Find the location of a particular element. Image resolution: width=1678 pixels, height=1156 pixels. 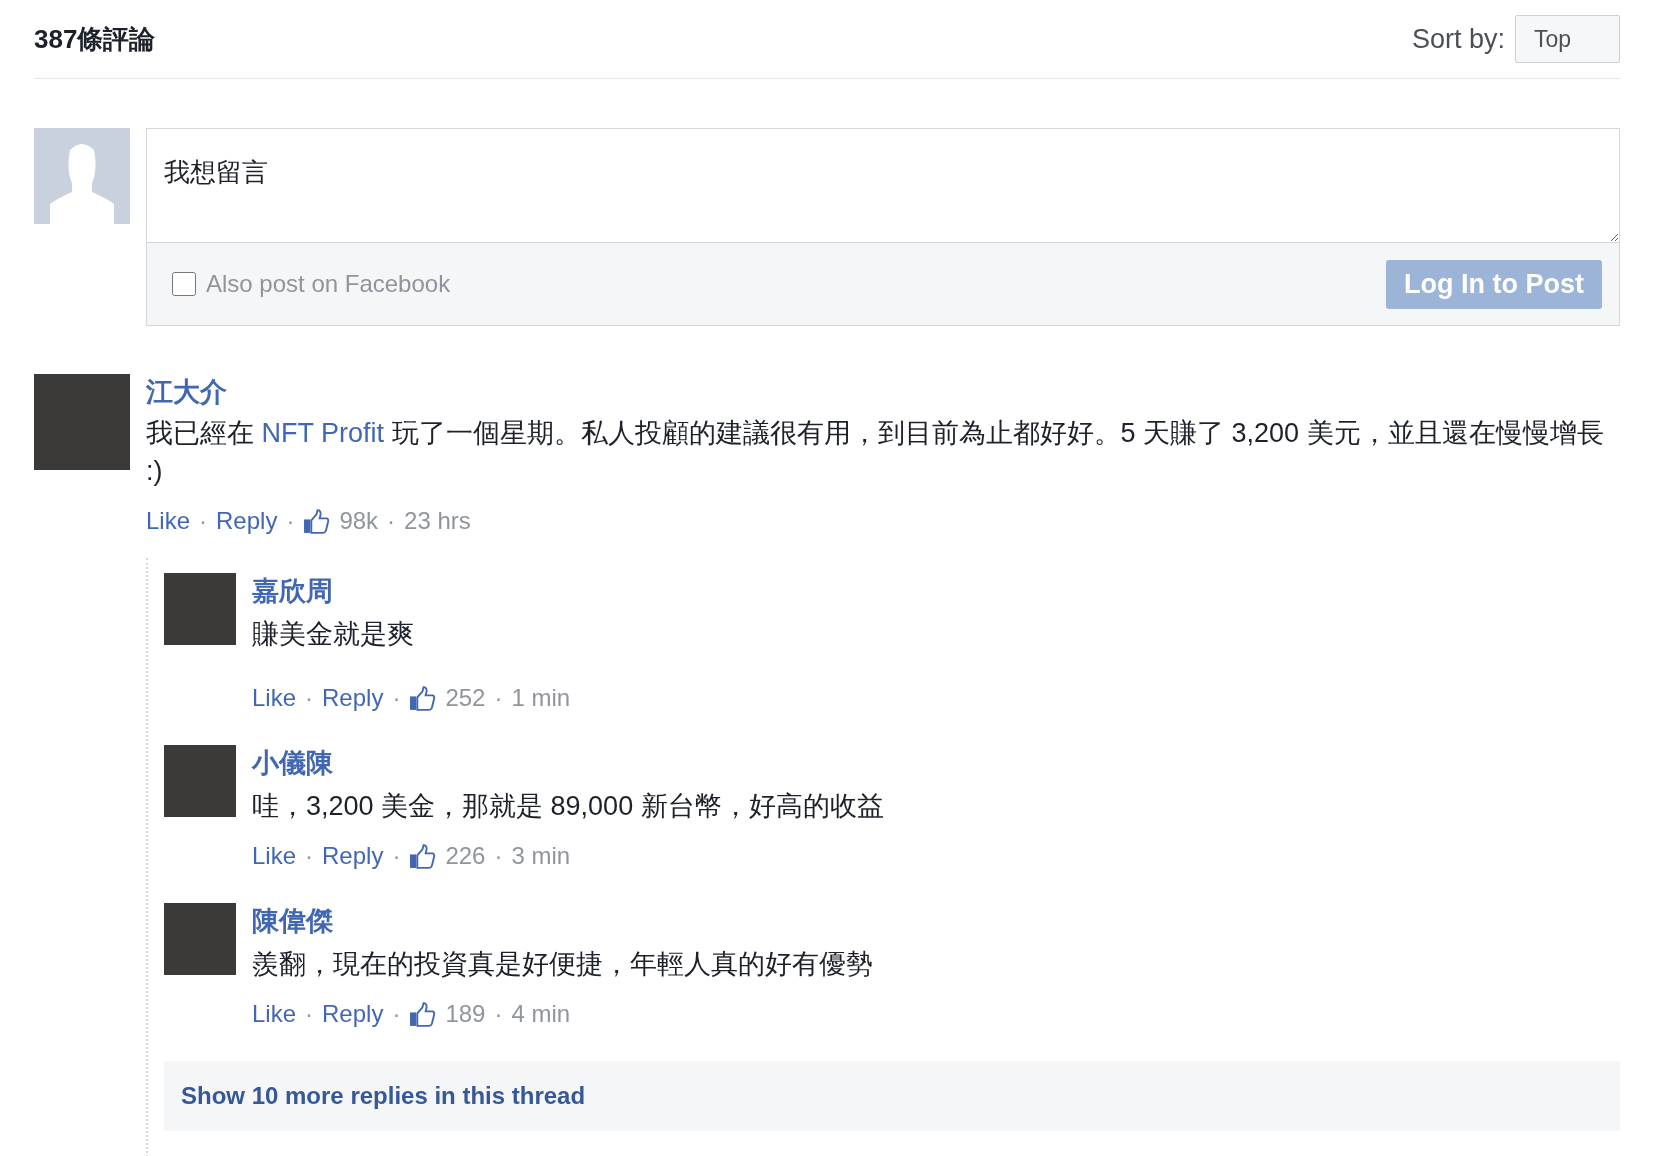

comment-time: 4 min is located at coordinates (541, 1014).